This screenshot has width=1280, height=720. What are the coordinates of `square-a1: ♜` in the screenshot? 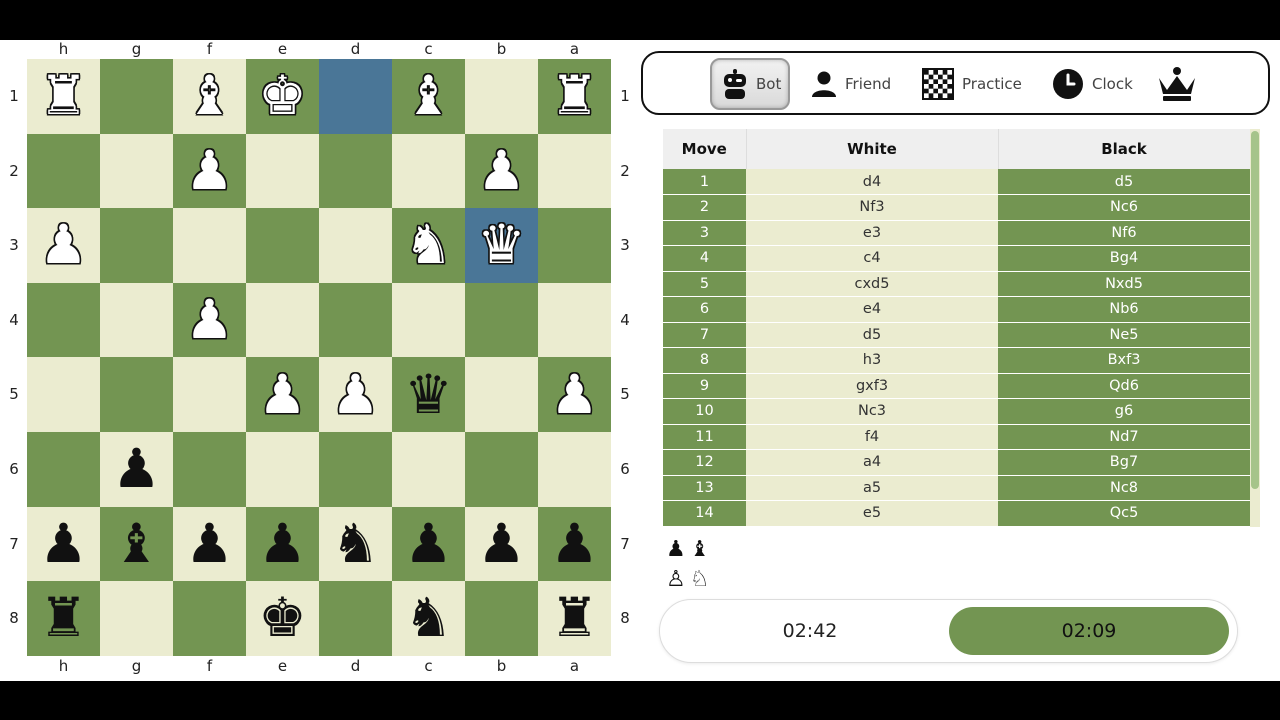 It's located at (574, 96).